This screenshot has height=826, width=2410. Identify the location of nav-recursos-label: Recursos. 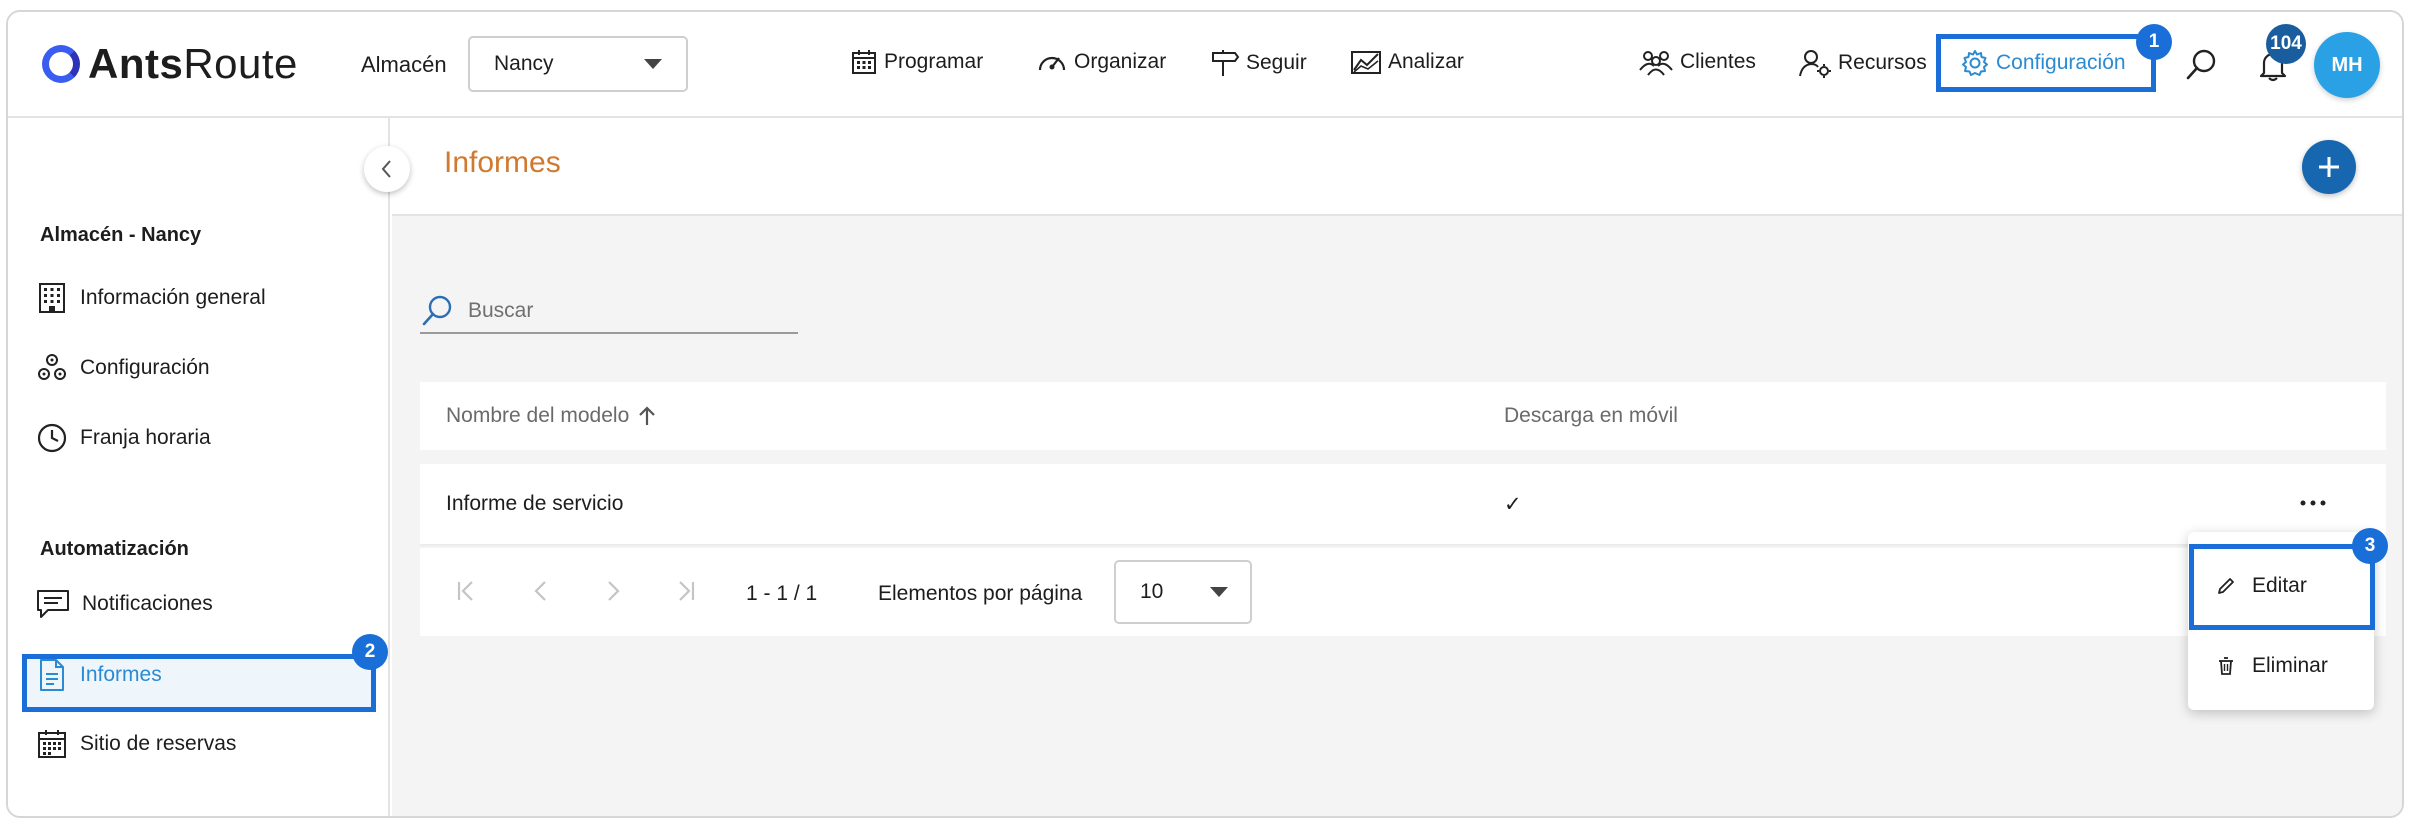
(1882, 62).